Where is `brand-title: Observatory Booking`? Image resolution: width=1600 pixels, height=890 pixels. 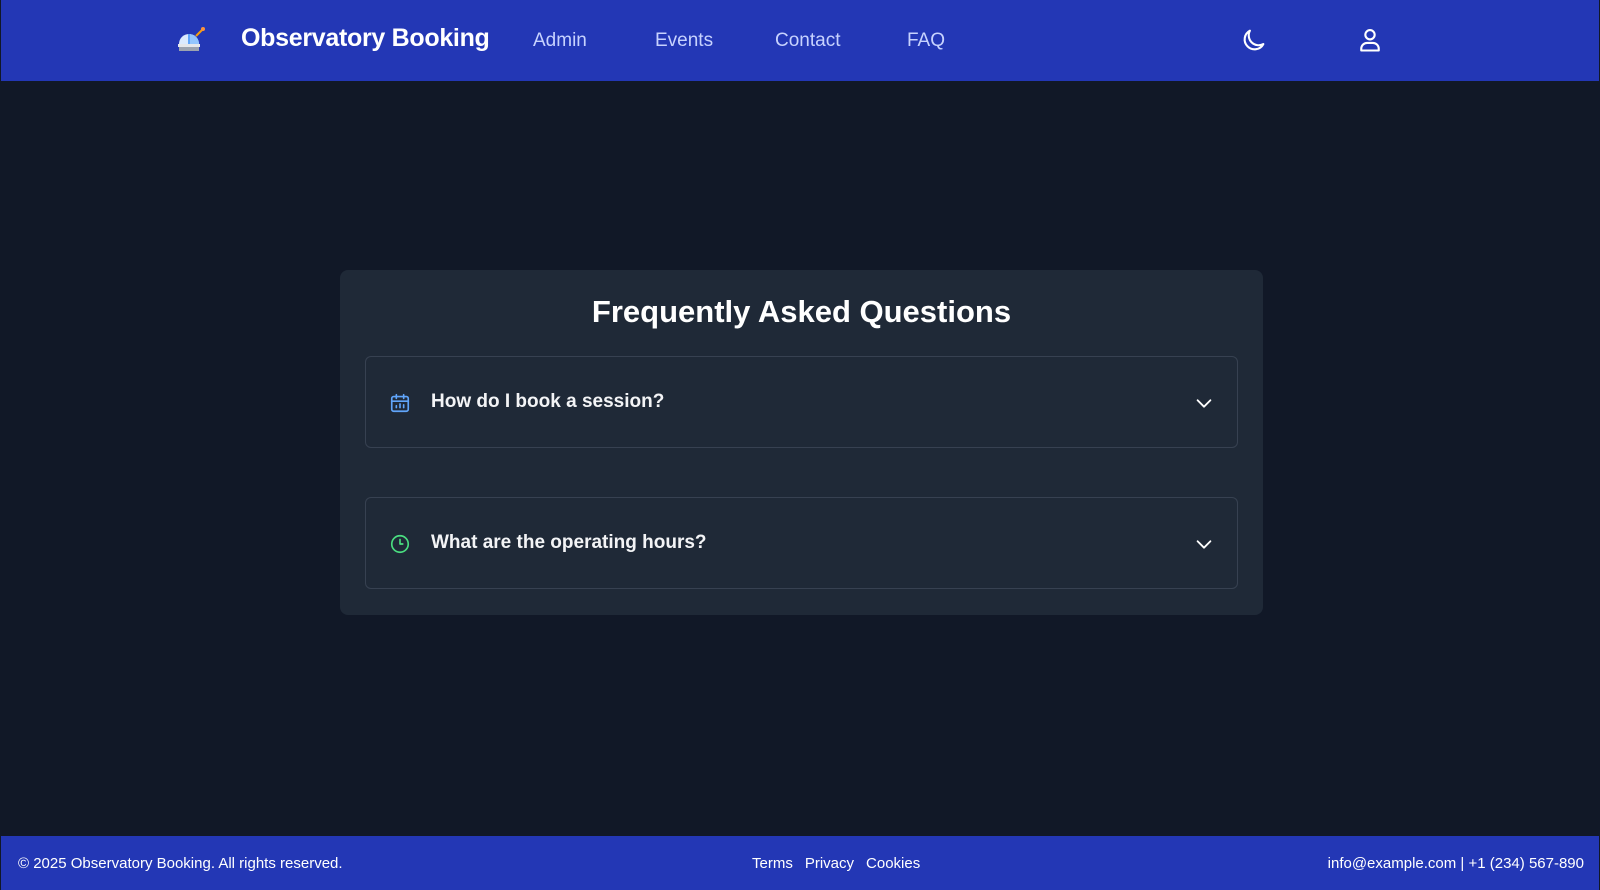
brand-title: Observatory Booking is located at coordinates (365, 38).